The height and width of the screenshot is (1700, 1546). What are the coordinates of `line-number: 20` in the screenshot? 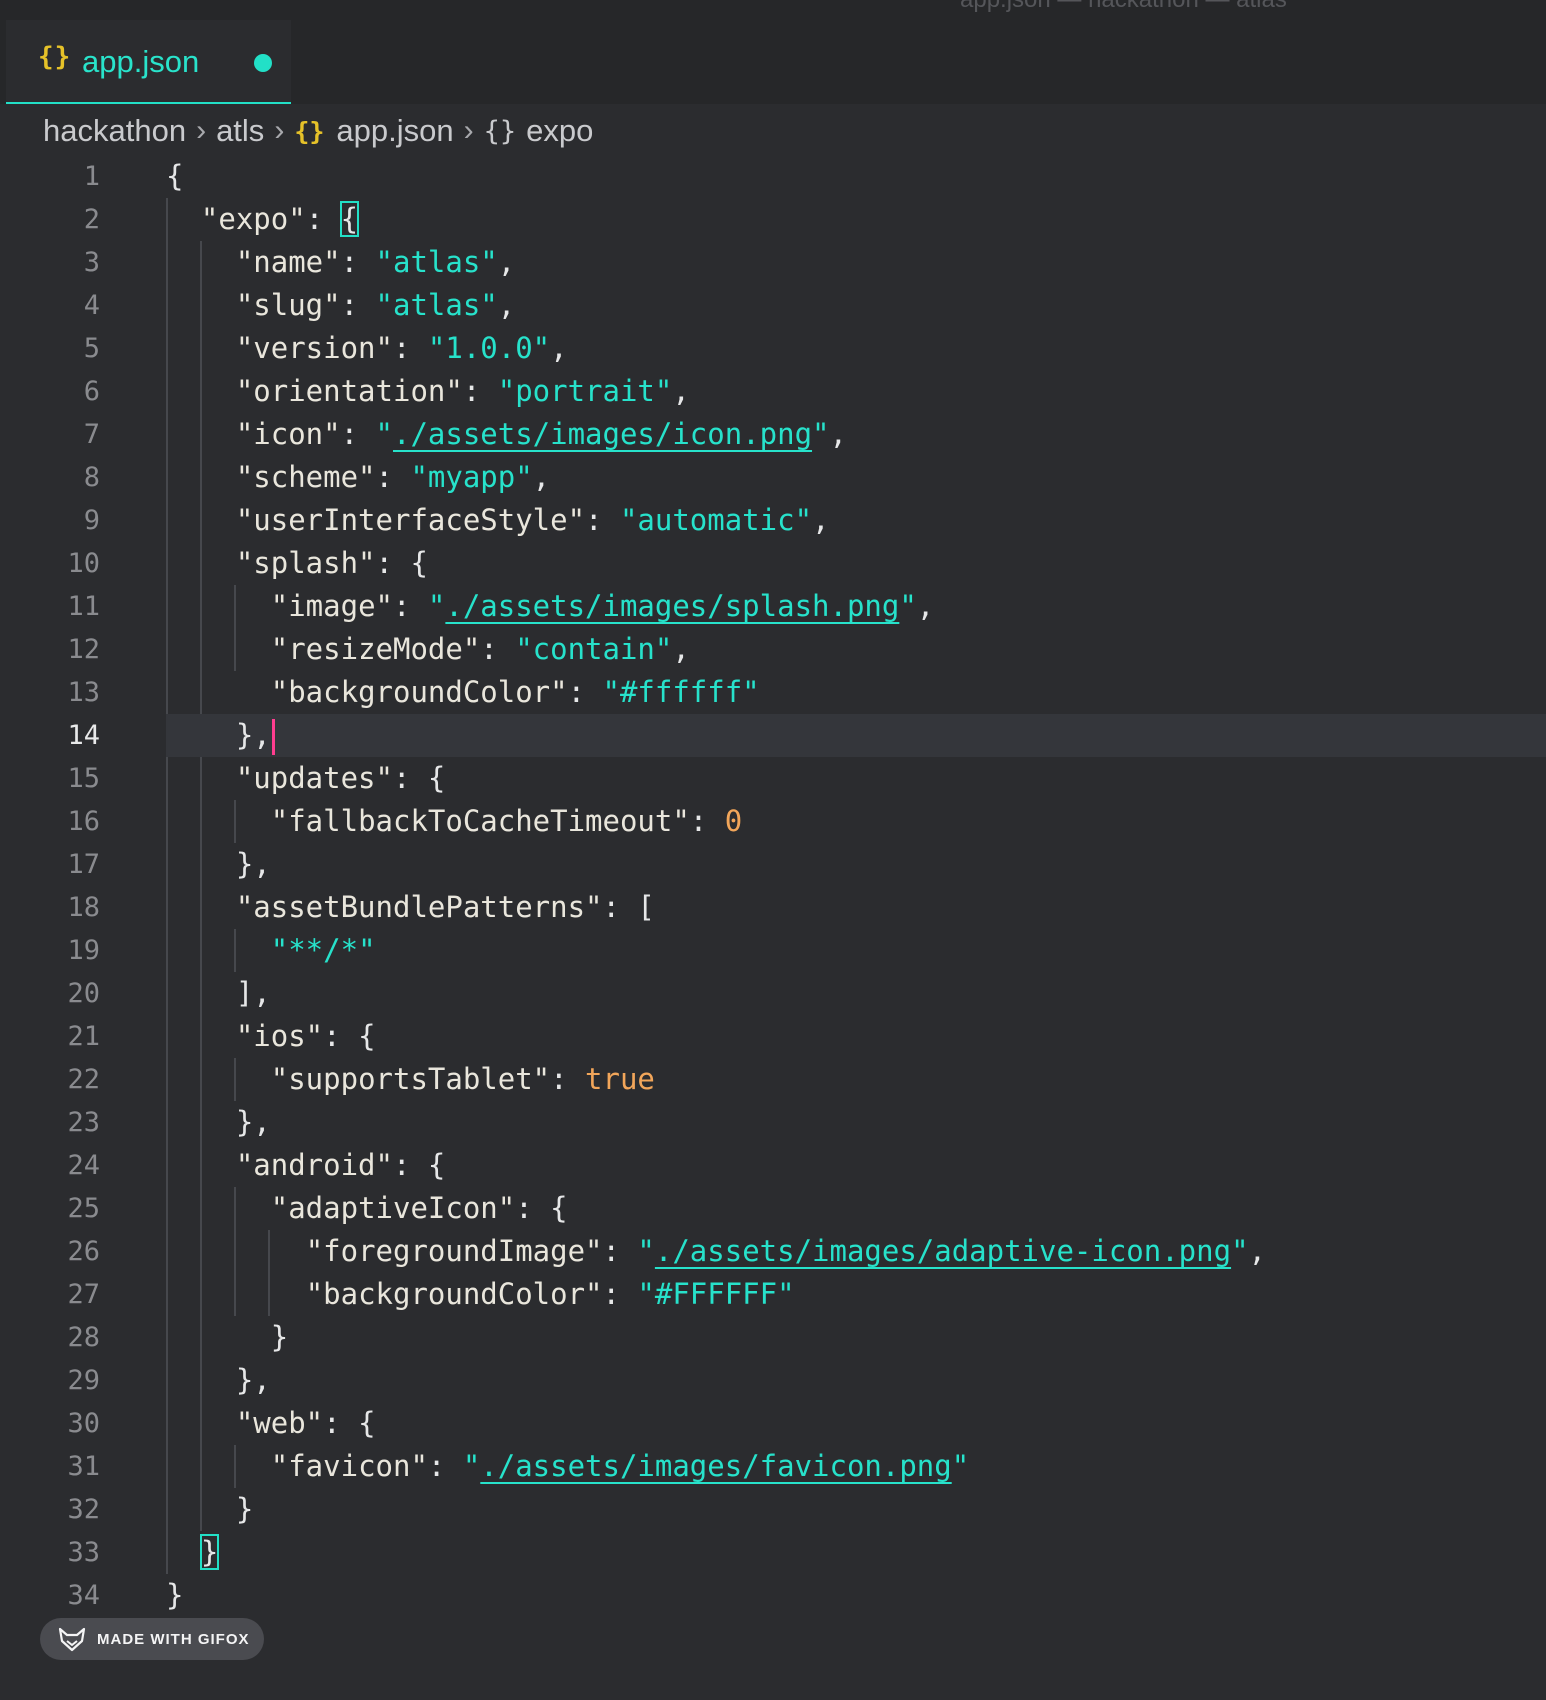 It's located at (83, 993).